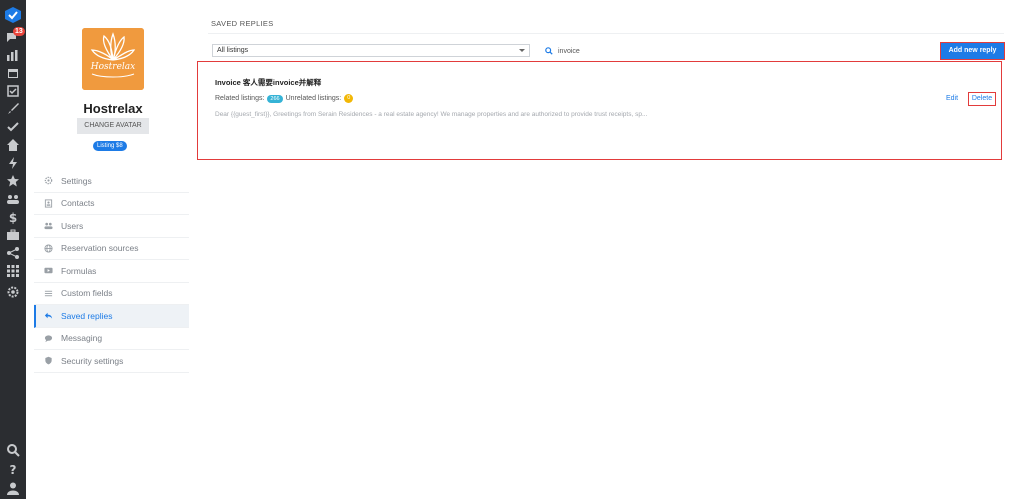  Describe the element at coordinates (13, 73) in the screenshot. I see `calendar-icon` at that location.